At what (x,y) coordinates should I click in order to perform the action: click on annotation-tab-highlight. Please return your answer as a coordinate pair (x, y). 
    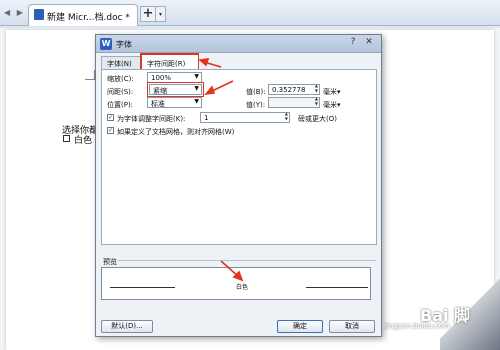
    Looking at the image, I should click on (169, 61).